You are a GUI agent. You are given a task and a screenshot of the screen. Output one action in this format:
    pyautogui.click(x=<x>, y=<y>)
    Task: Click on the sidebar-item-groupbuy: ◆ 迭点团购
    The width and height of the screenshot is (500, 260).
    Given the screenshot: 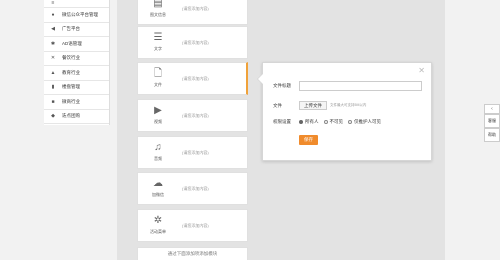 What is the action you would take?
    pyautogui.click(x=76, y=117)
    